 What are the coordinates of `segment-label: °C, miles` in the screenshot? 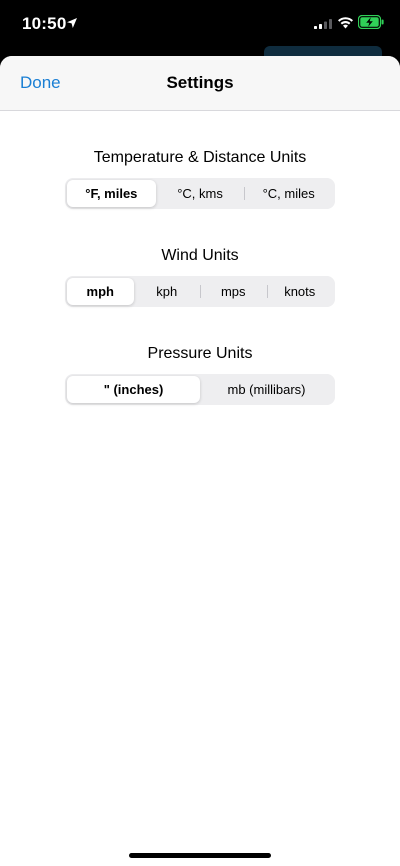 It's located at (288, 193).